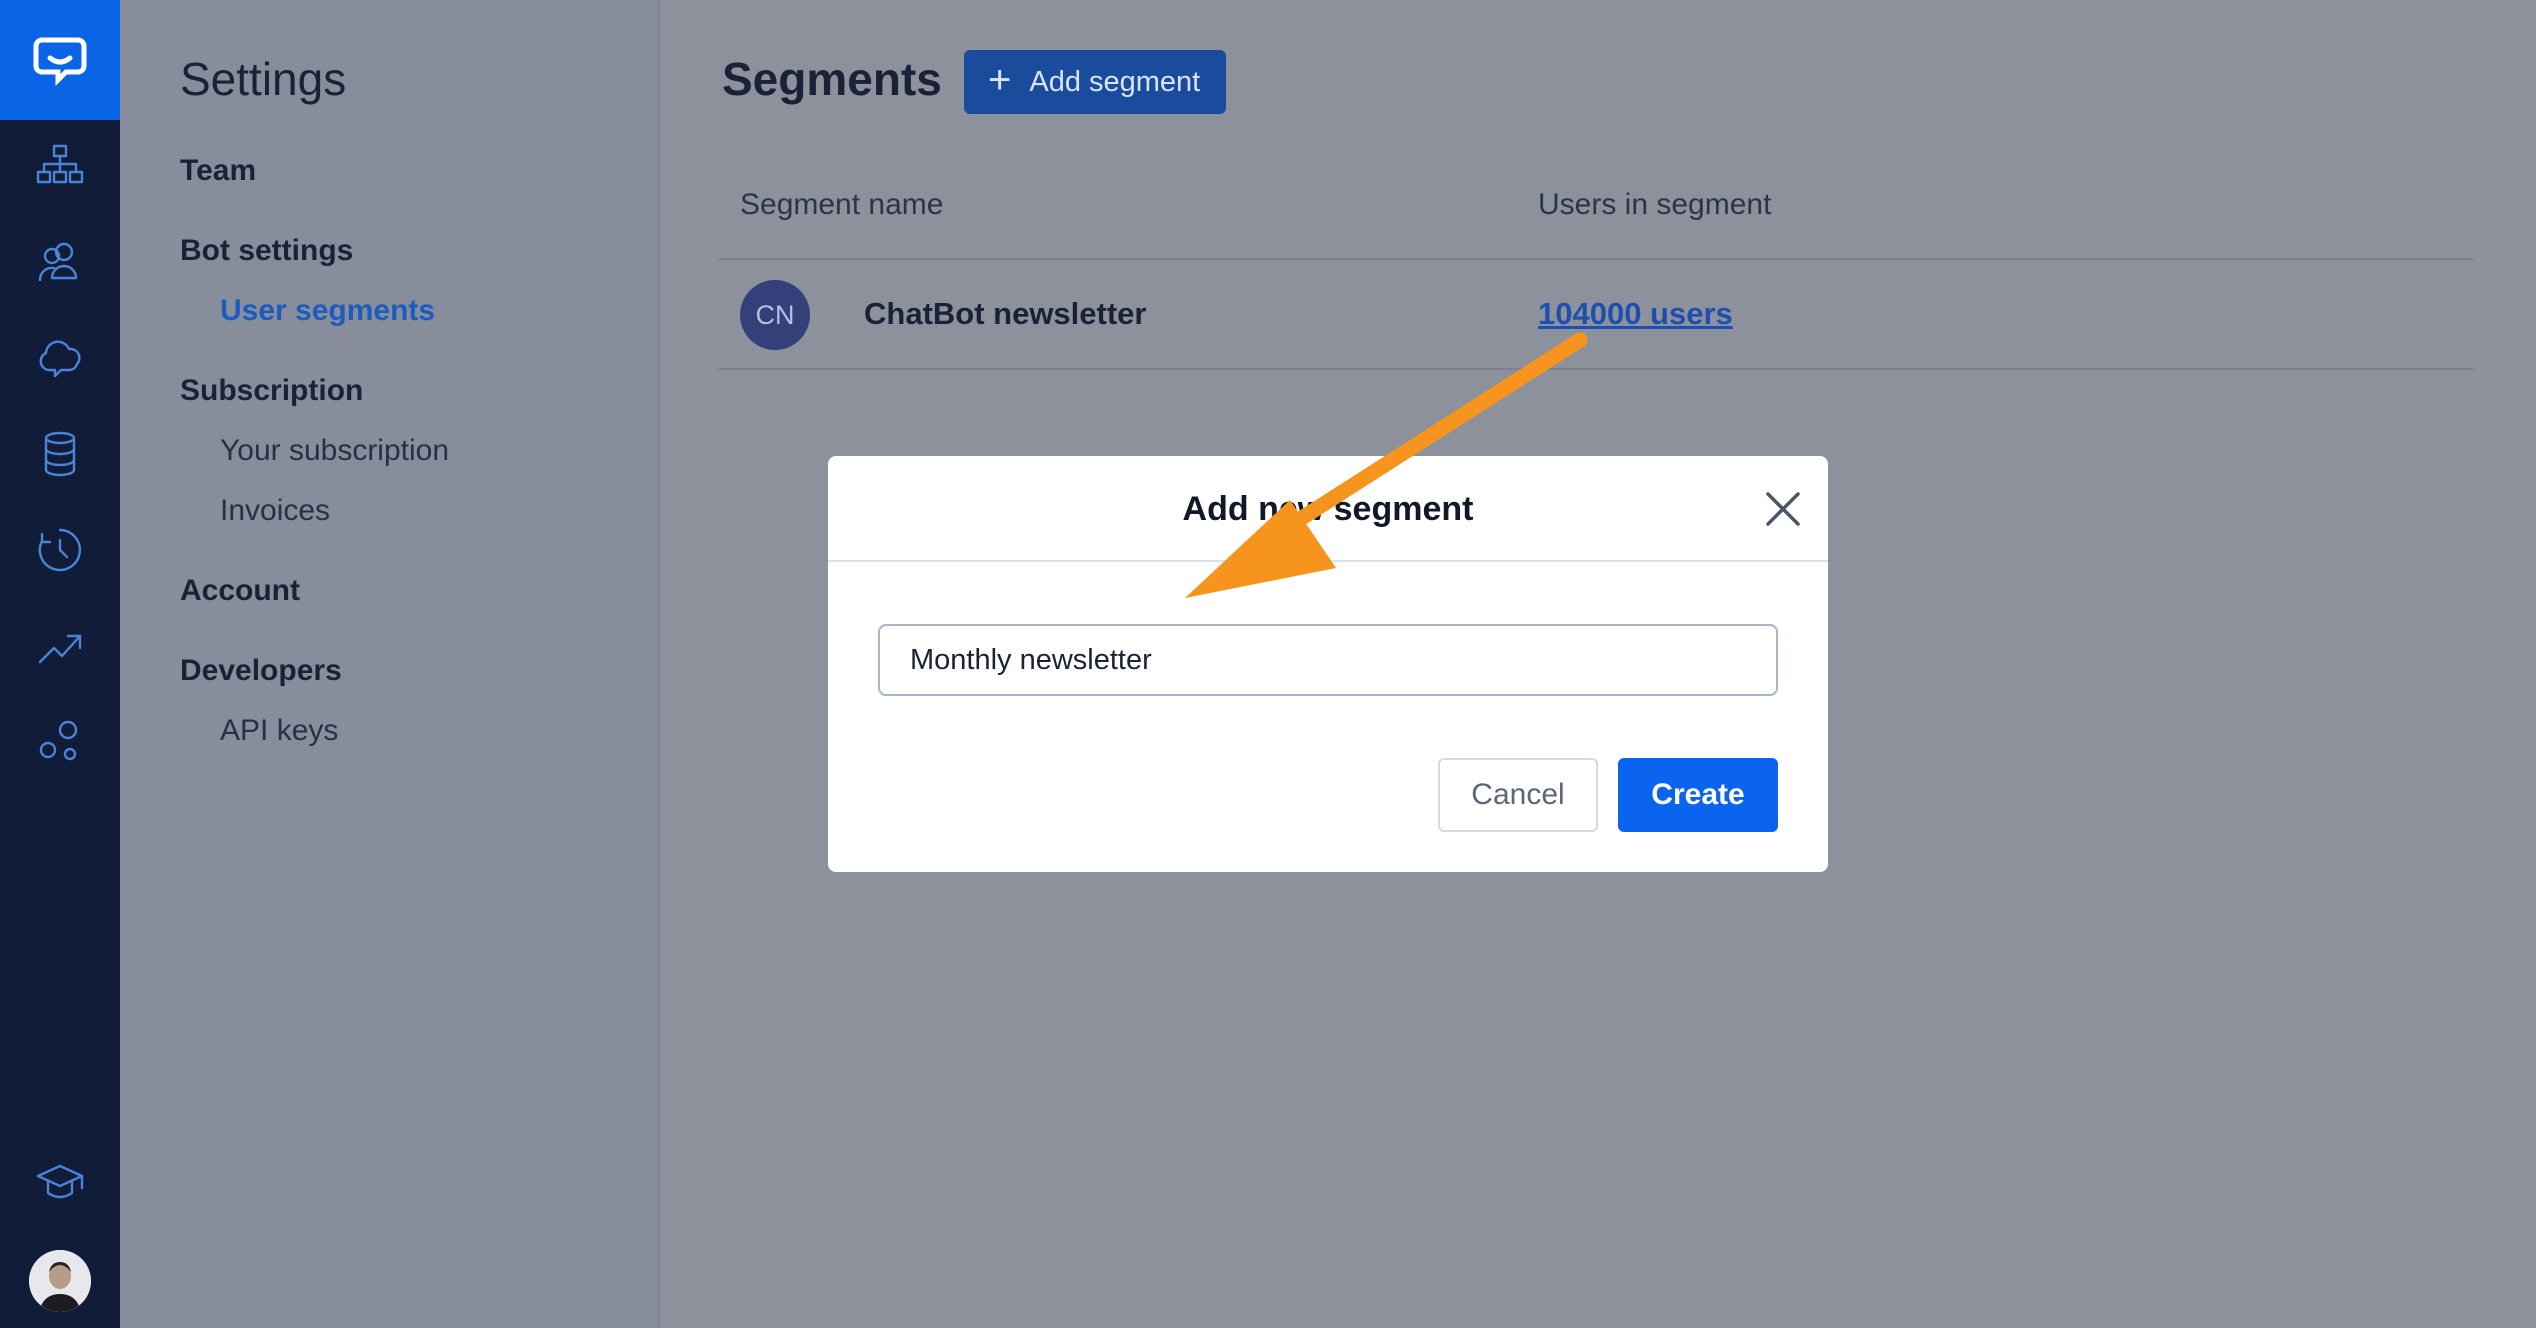 The width and height of the screenshot is (2536, 1328). I want to click on add-segment-modal: Add new segment Cancel Create, so click(1328, 664).